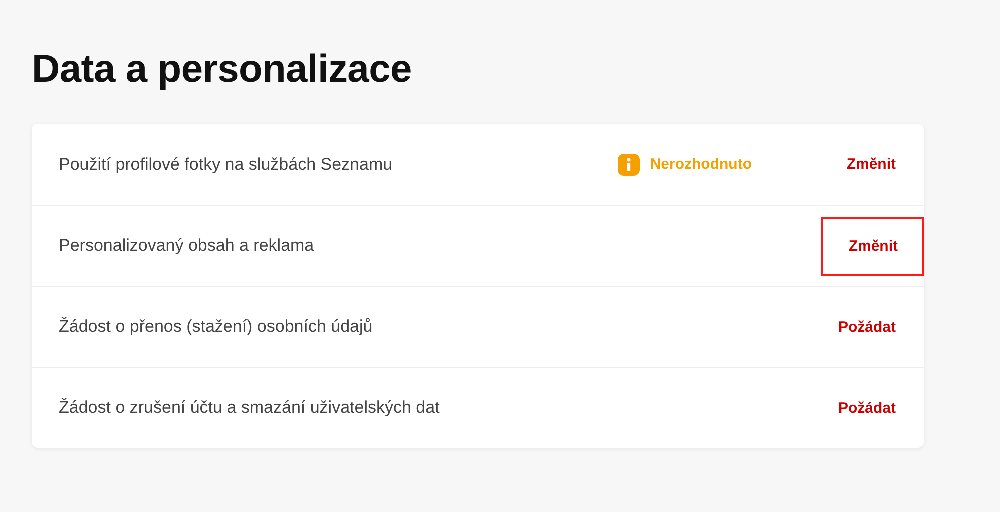 The image size is (1000, 512). What do you see at coordinates (222, 70) in the screenshot?
I see `page-title: Data a personalizace` at bounding box center [222, 70].